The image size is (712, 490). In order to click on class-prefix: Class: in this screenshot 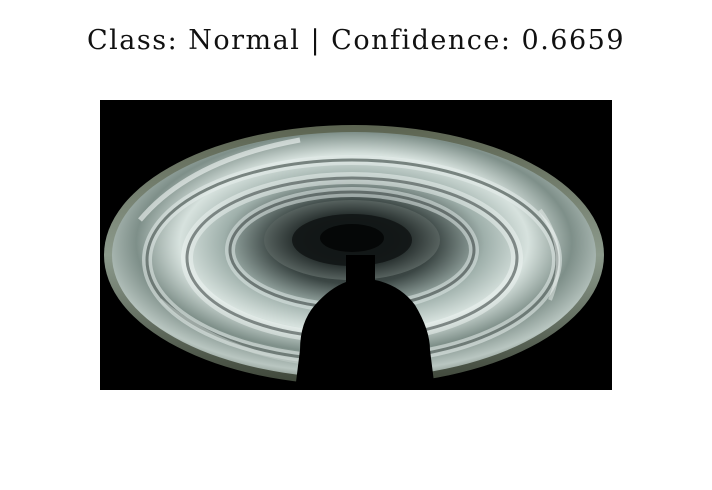, I will do `click(137, 40)`.